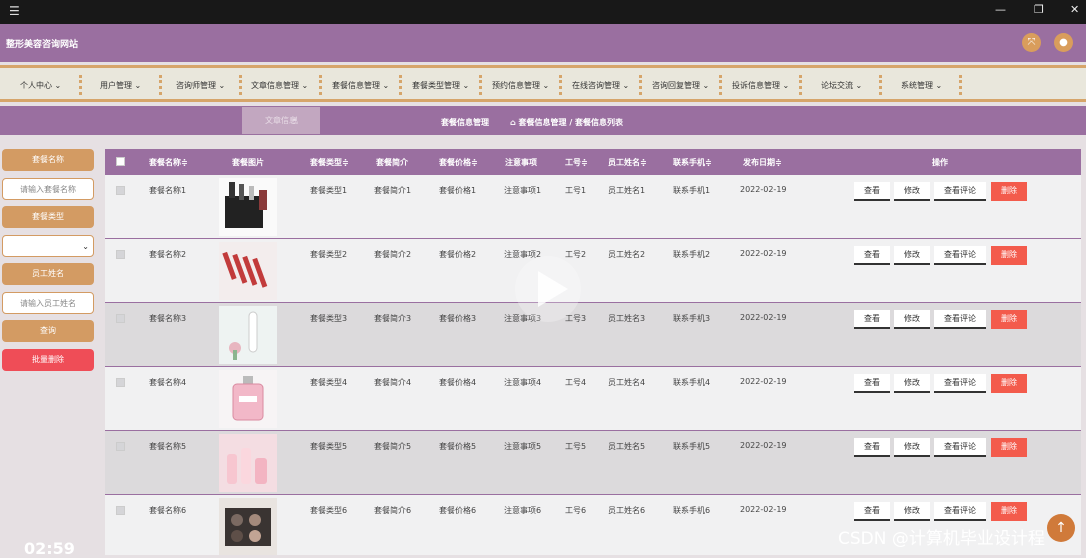 The width and height of the screenshot is (1086, 558). What do you see at coordinates (627, 318) in the screenshot?
I see `staff-name-cell: 员工姓名3` at bounding box center [627, 318].